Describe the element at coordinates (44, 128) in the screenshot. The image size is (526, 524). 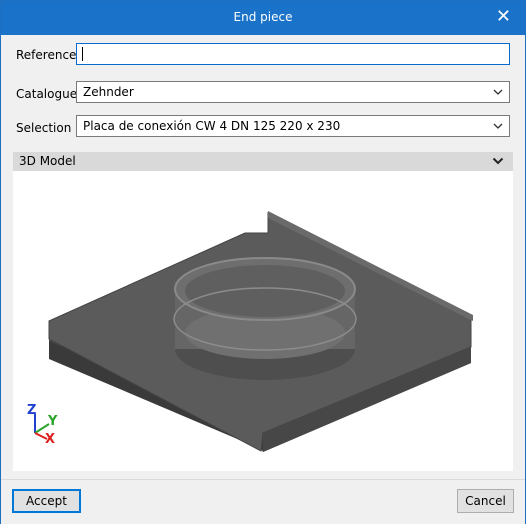
I see `selection-label: Selection` at that location.